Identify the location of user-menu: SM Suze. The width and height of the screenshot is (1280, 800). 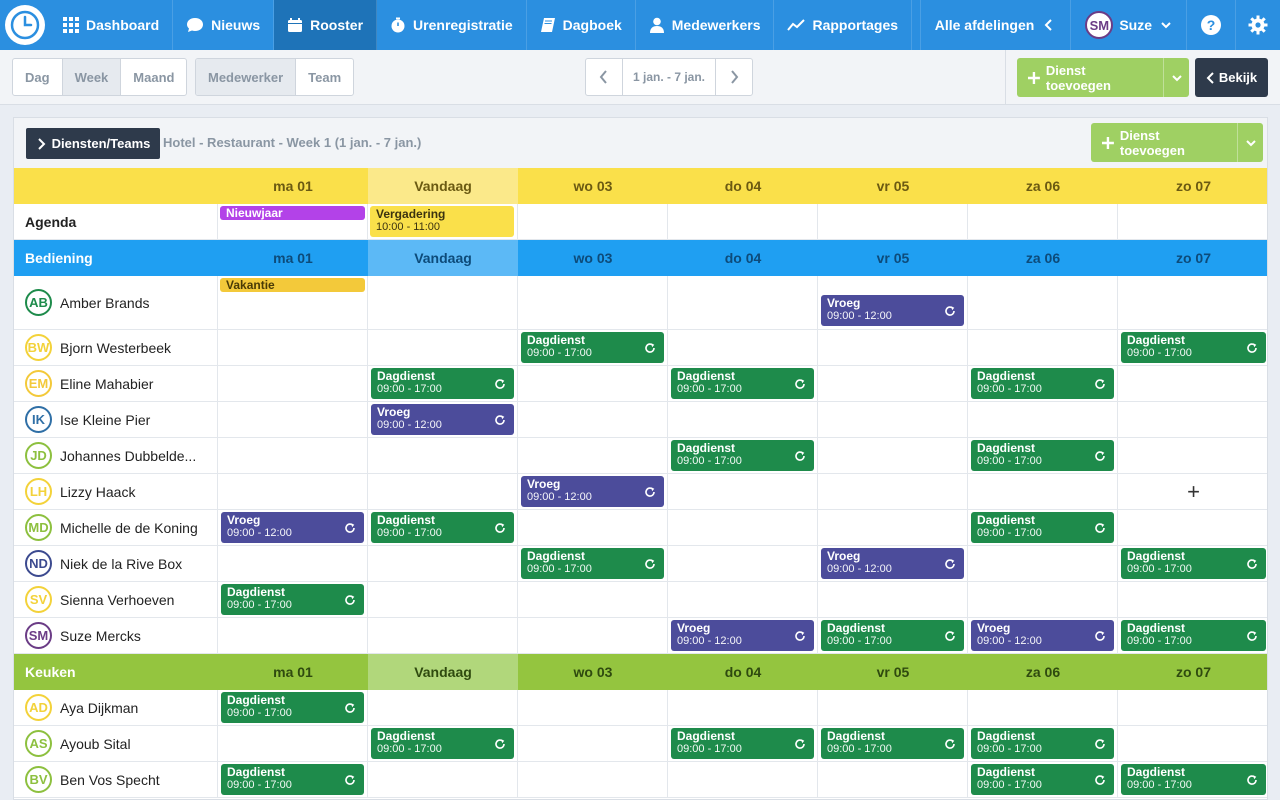
(1128, 25).